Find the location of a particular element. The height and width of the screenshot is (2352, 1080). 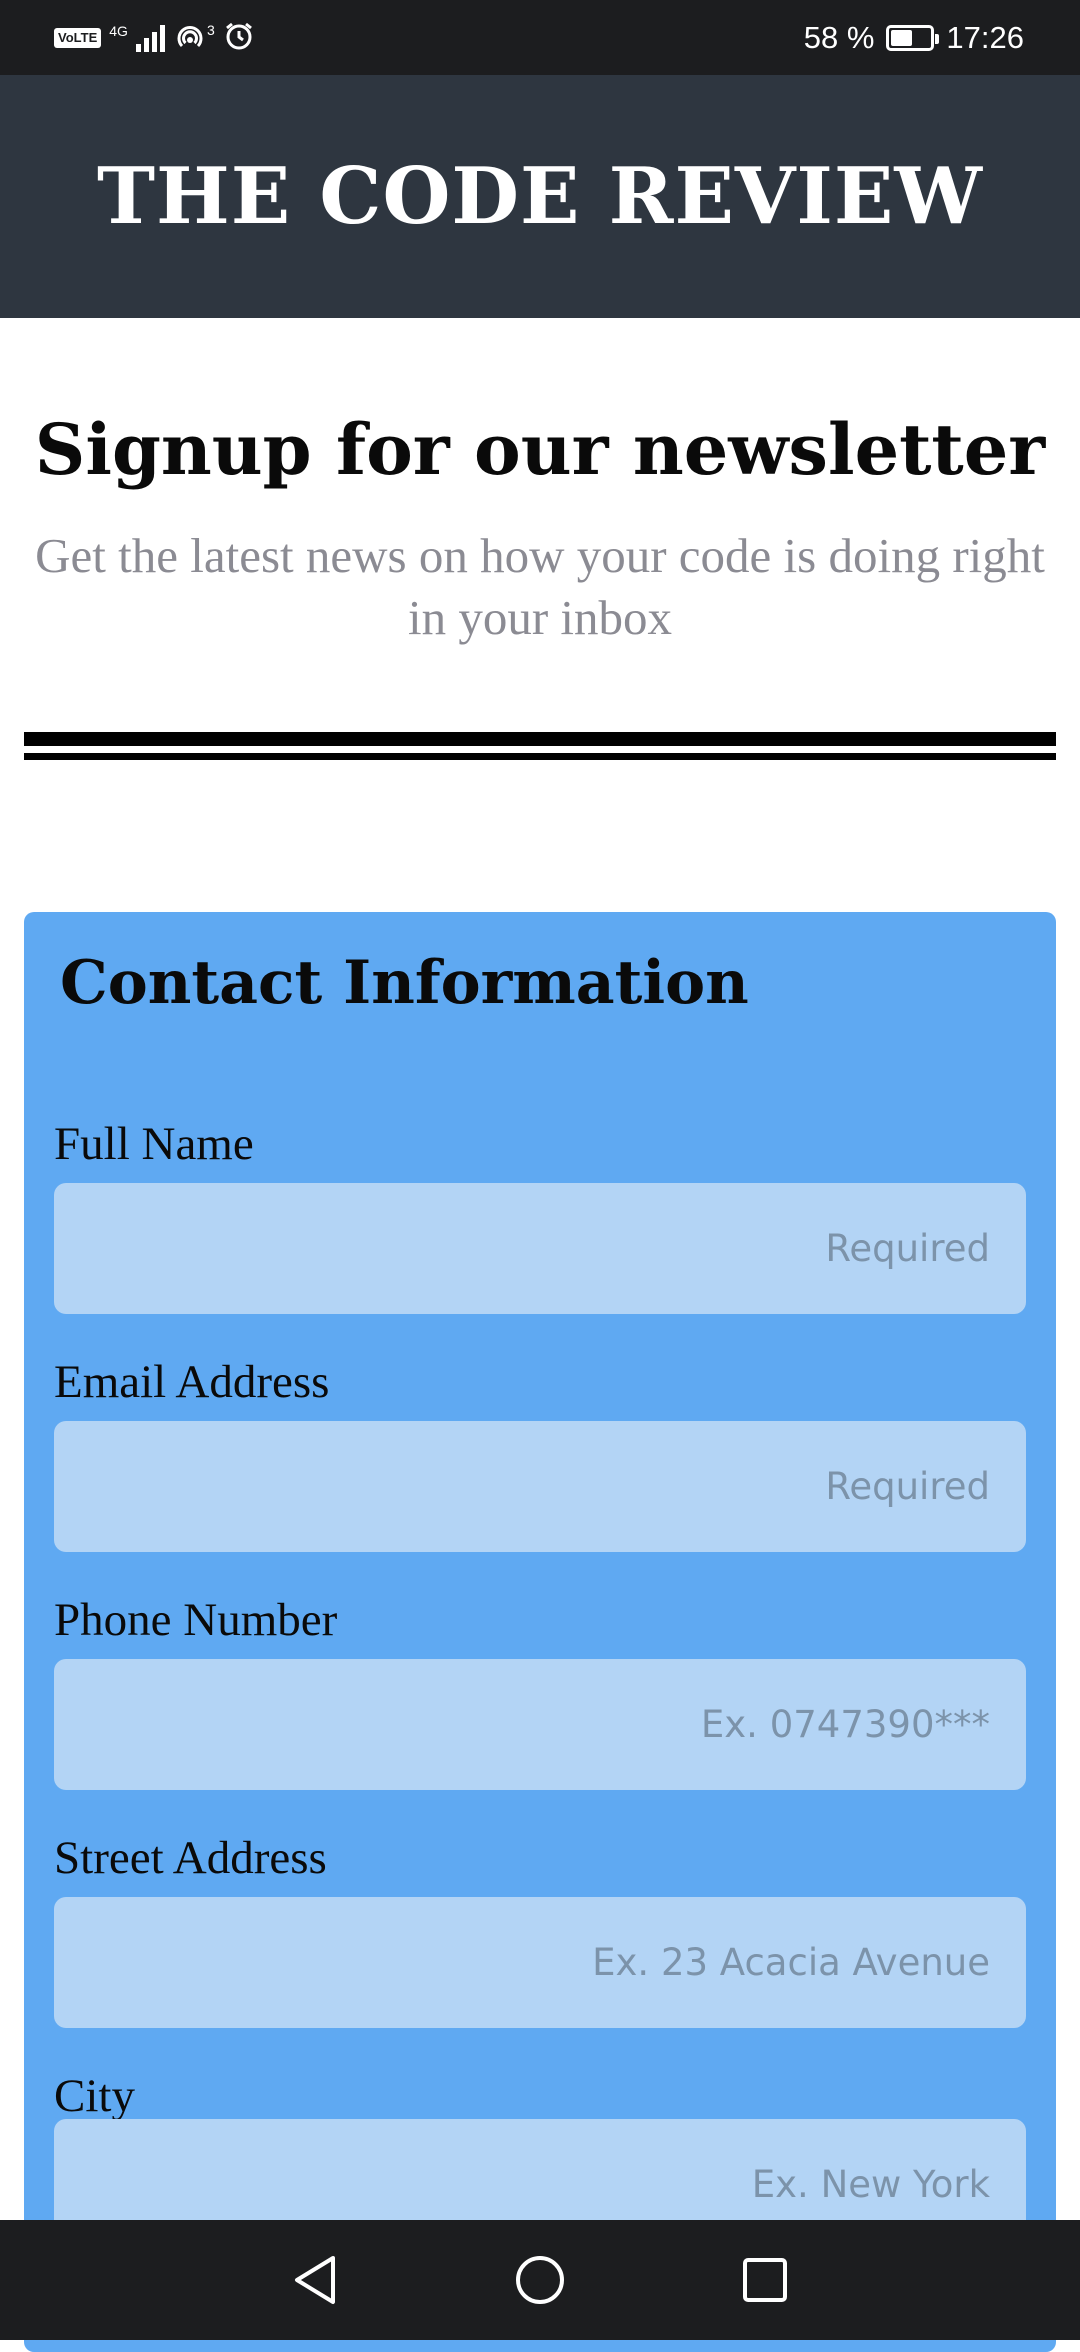

status-right: 58 % 17:26 is located at coordinates (914, 38).